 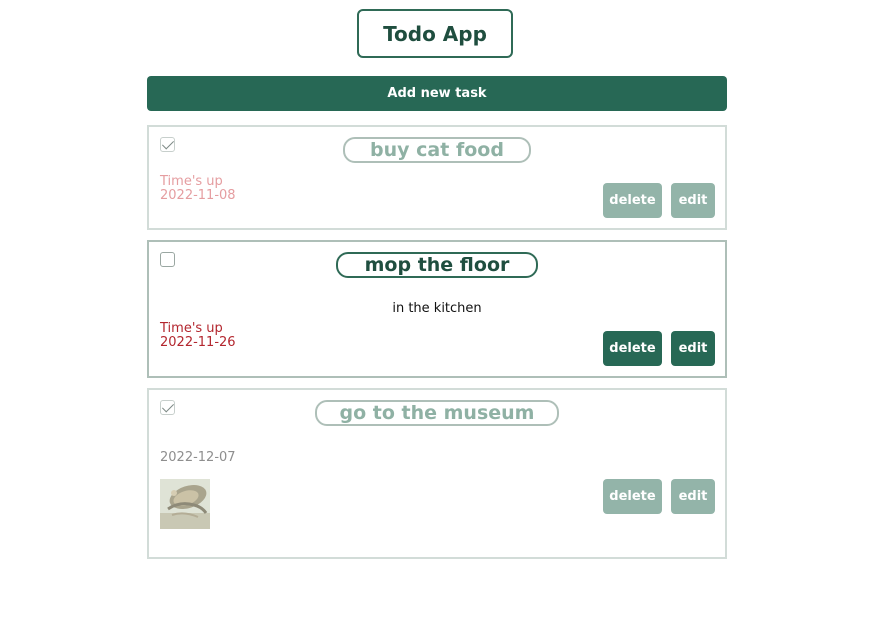 What do you see at coordinates (437, 150) in the screenshot?
I see `task-title: buy cat food` at bounding box center [437, 150].